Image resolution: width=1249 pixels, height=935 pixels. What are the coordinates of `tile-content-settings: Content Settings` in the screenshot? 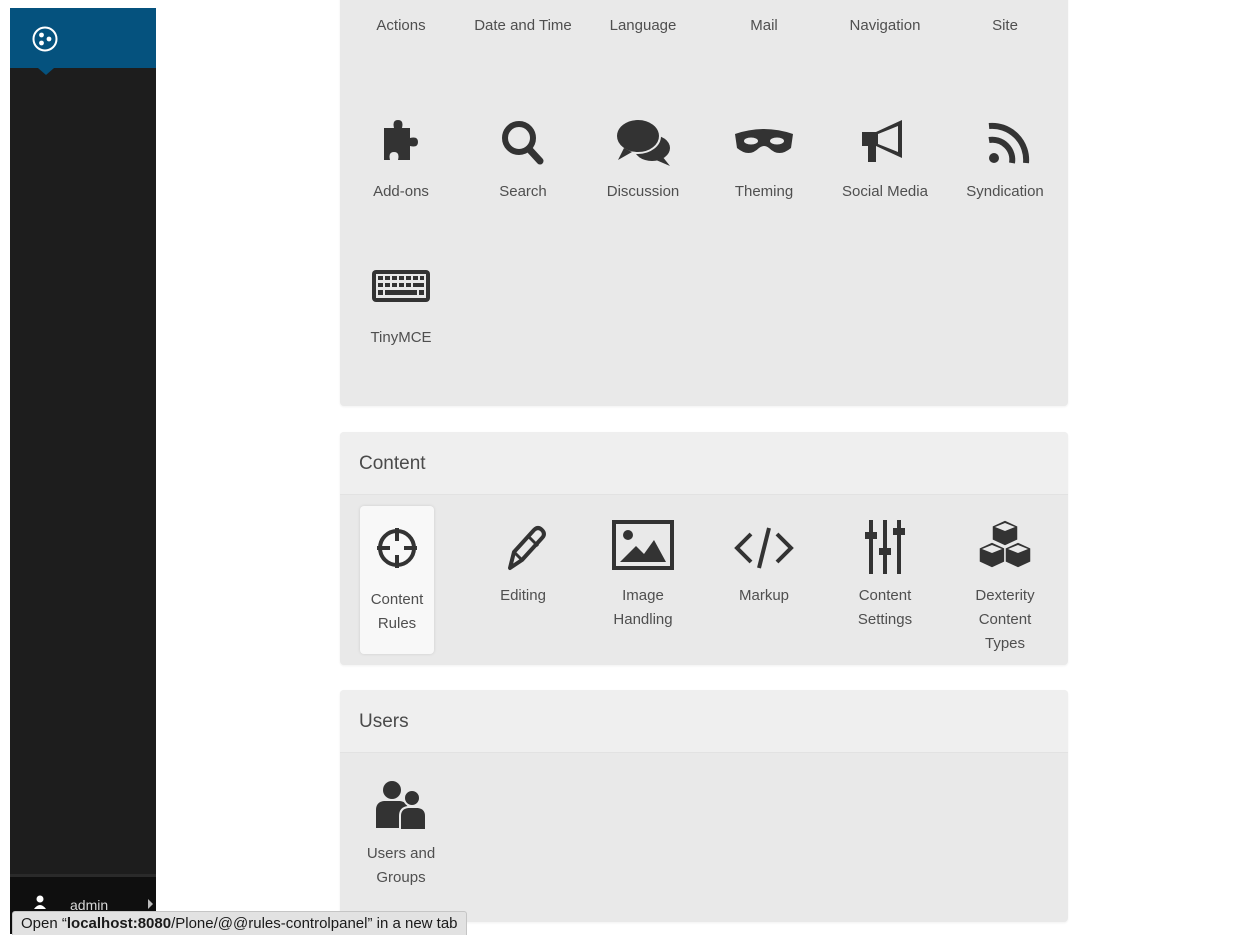 It's located at (885, 583).